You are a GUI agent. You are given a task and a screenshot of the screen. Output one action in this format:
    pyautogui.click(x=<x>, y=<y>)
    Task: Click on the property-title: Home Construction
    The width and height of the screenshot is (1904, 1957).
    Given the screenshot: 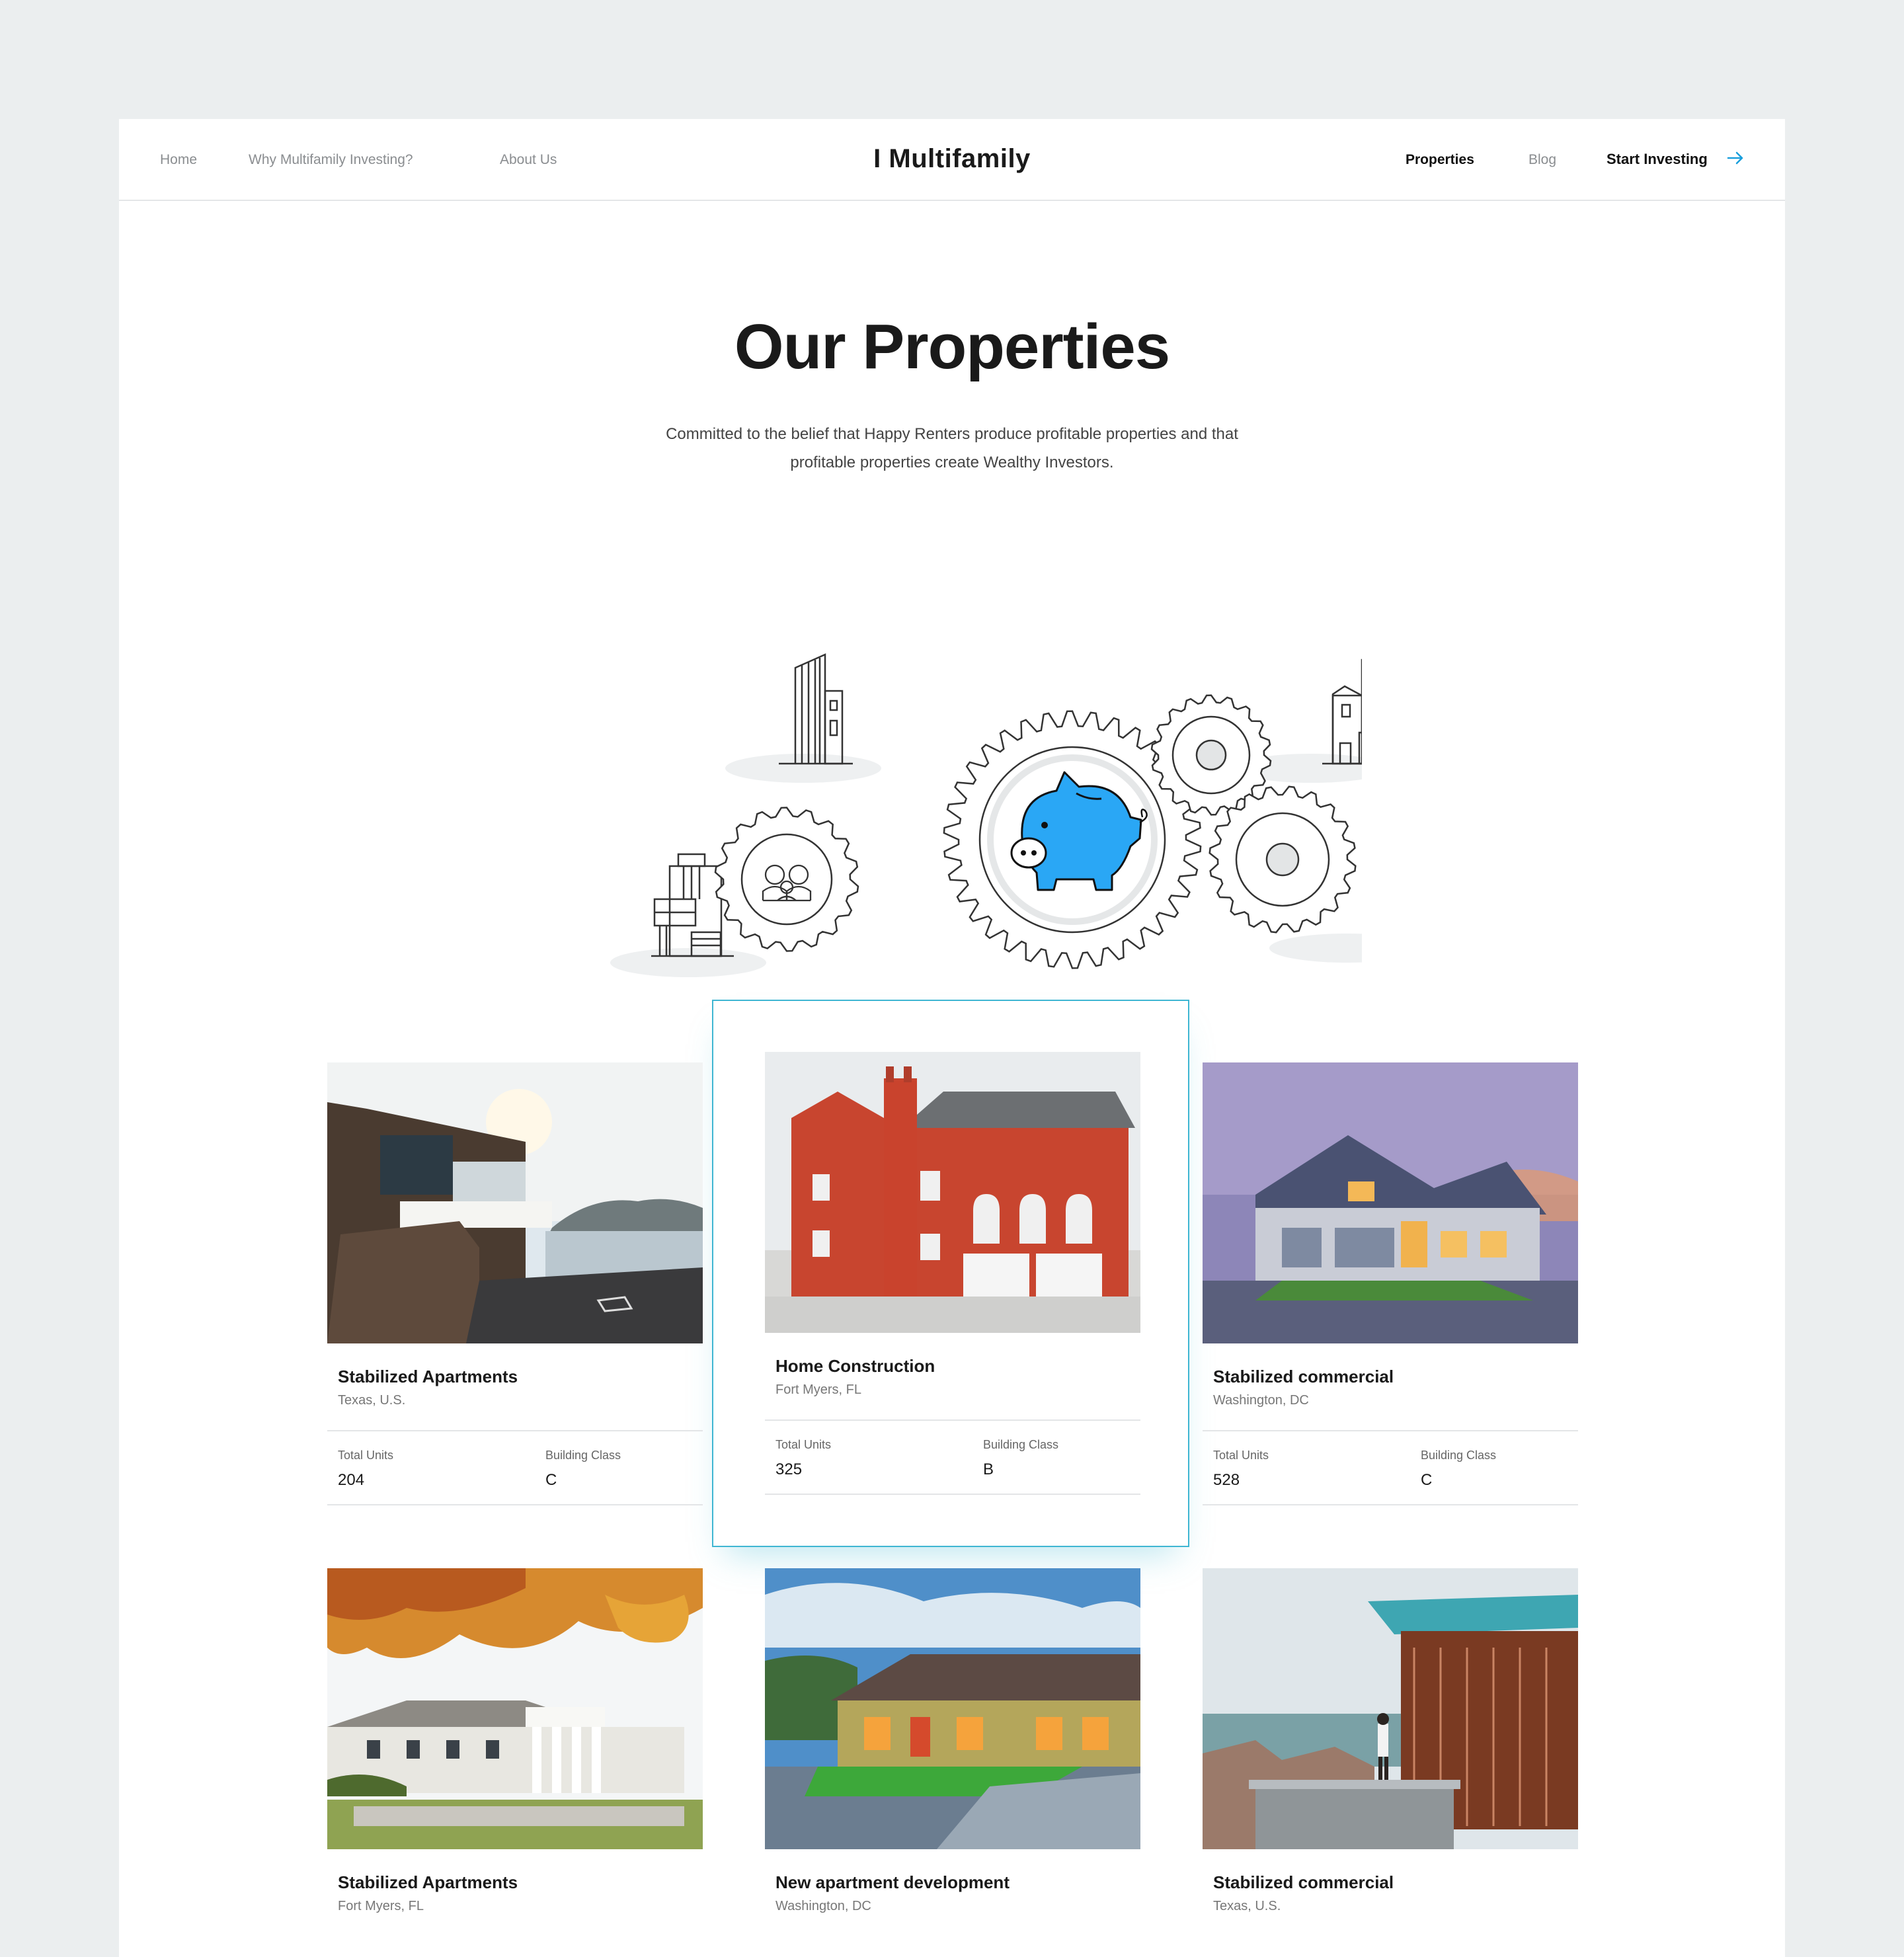 What is the action you would take?
    pyautogui.click(x=855, y=1366)
    